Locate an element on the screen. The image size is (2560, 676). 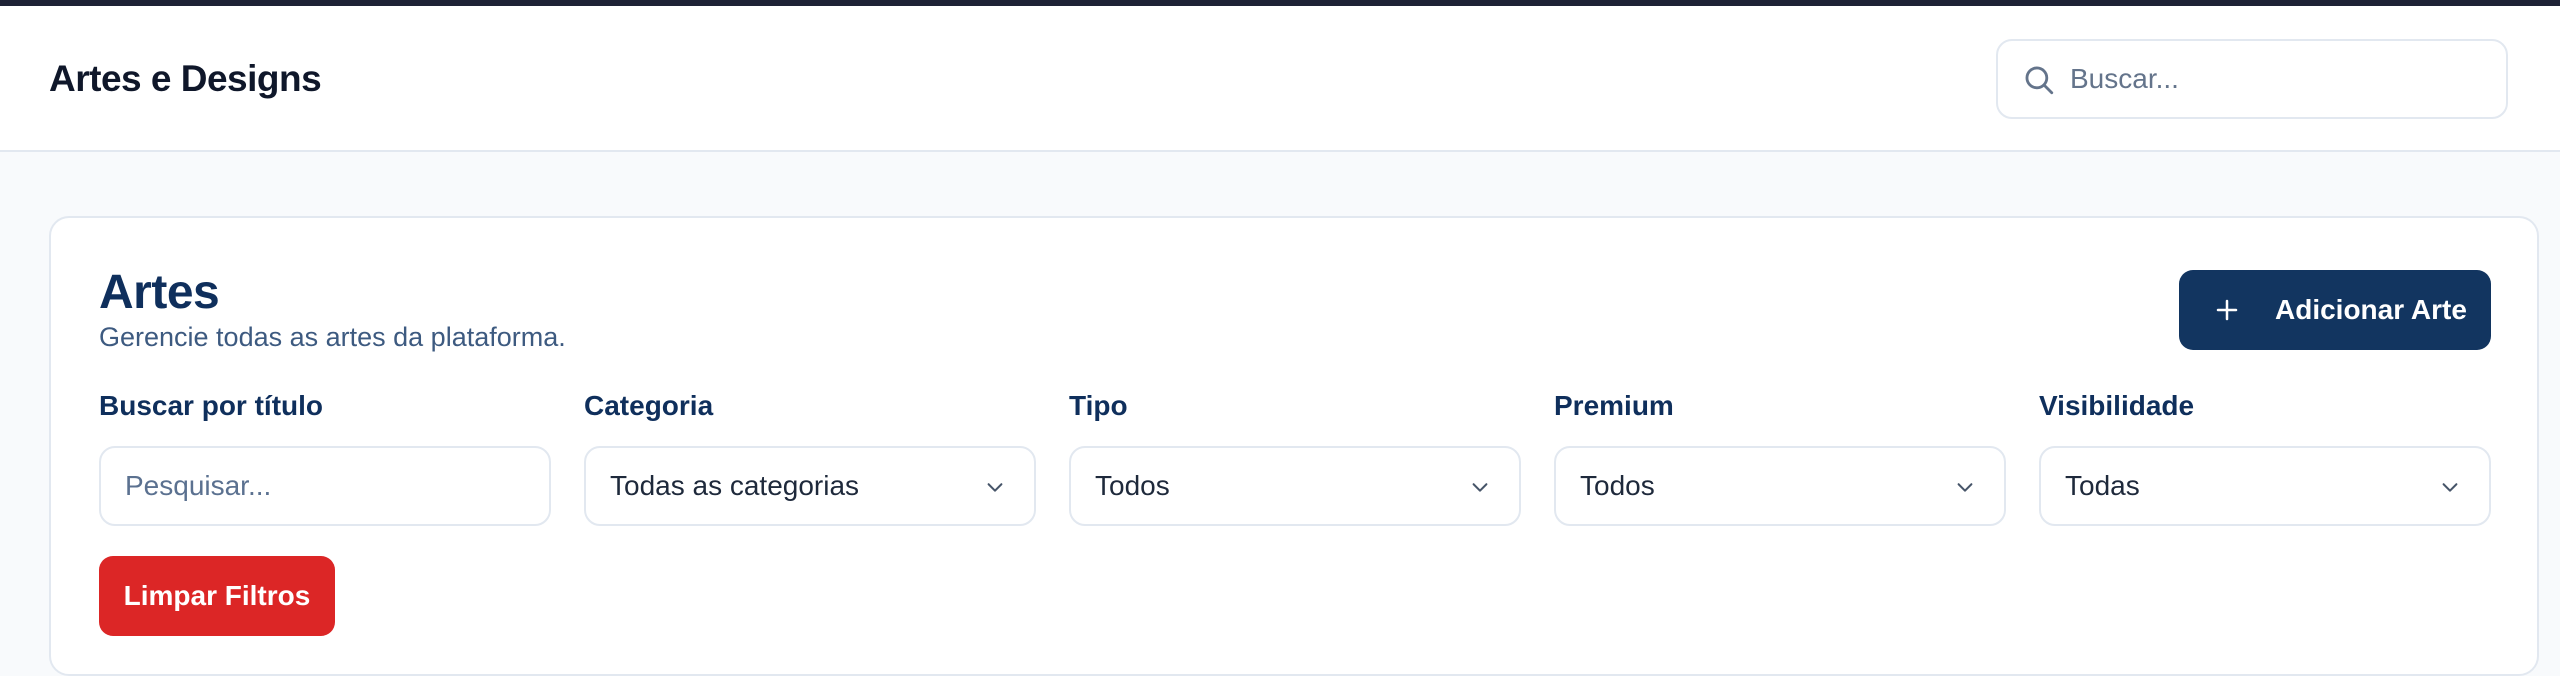
visibility-select: Todas is located at coordinates (2265, 486).